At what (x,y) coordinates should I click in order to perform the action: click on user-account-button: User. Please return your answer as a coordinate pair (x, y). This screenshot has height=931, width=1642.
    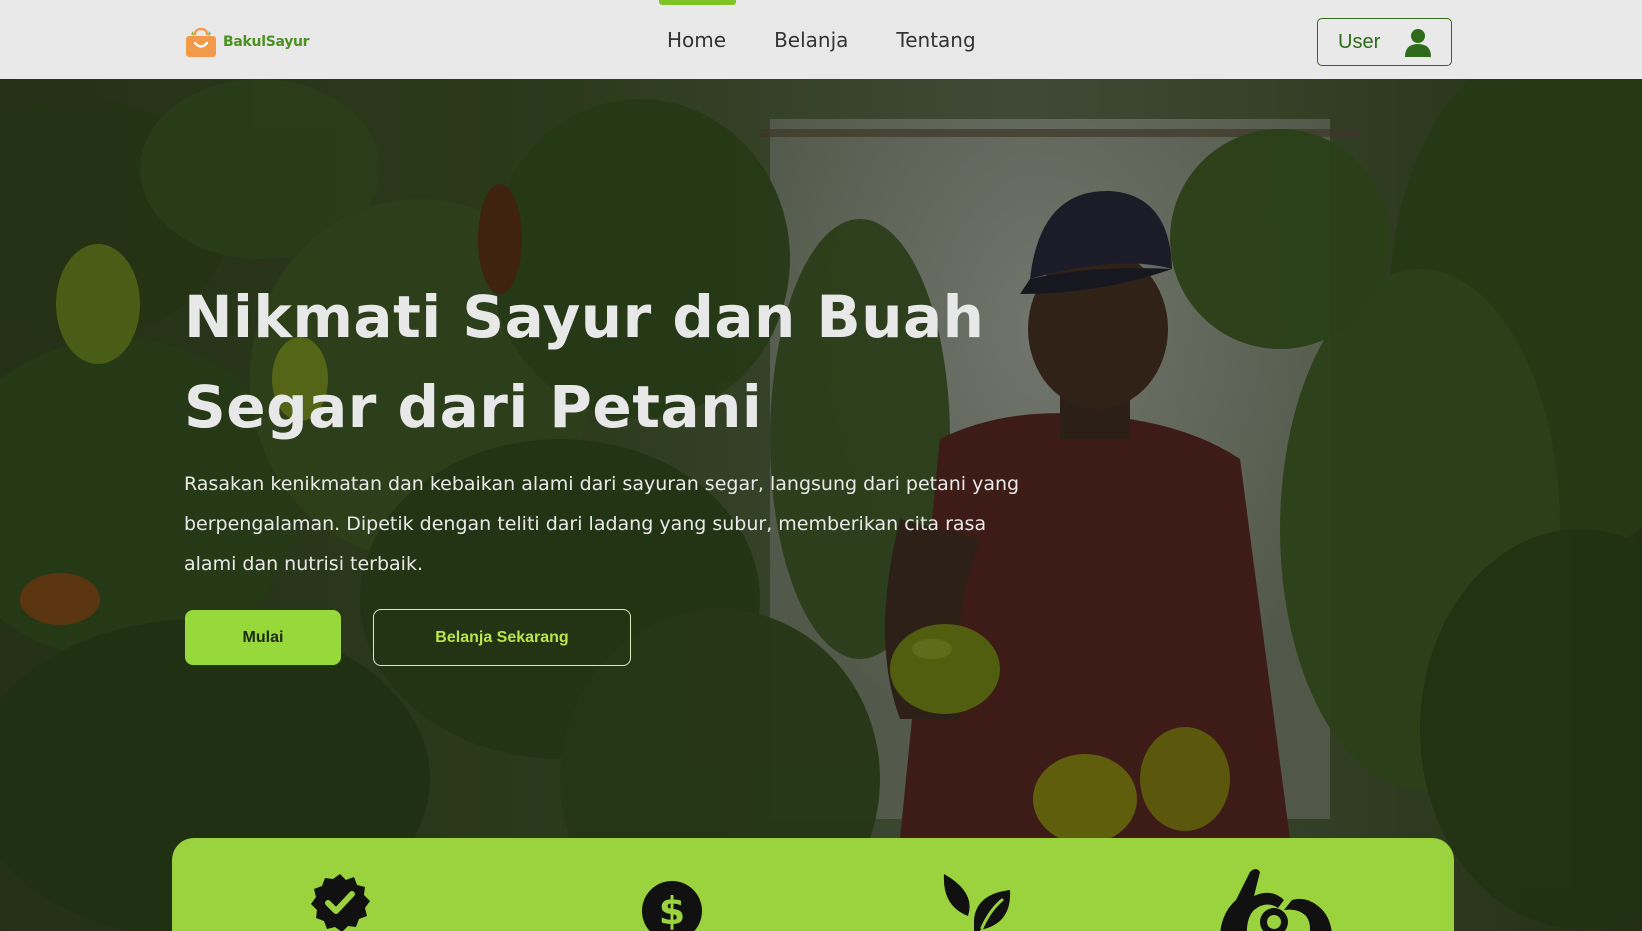
    Looking at the image, I should click on (1384, 42).